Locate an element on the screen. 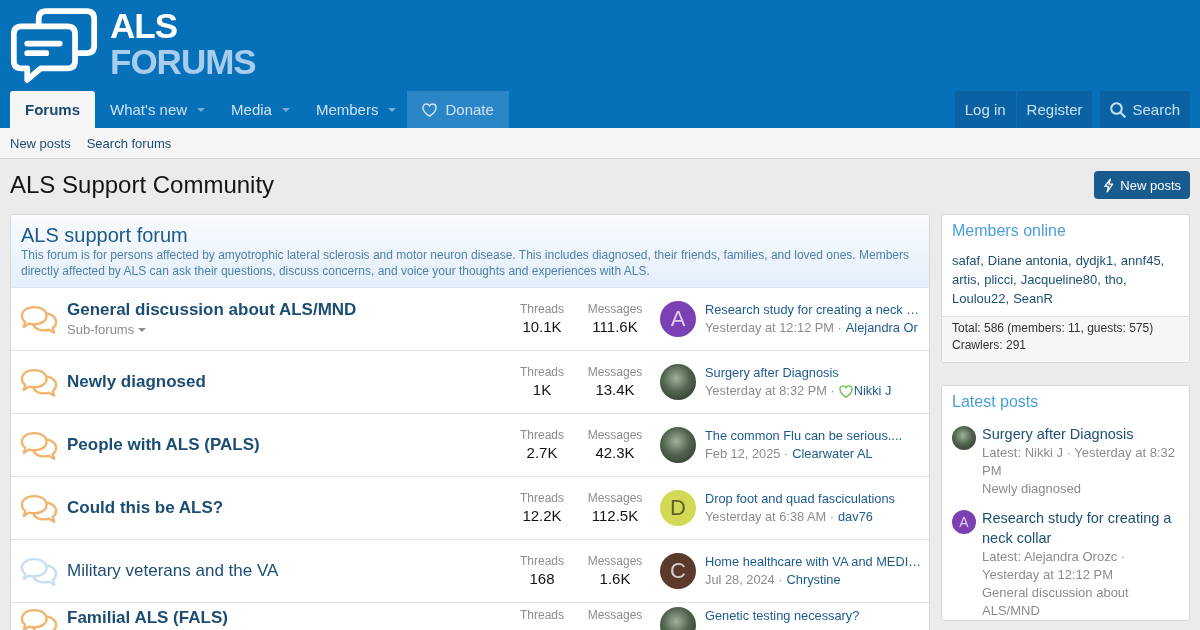  sub-nav-link: New posts is located at coordinates (40, 143).